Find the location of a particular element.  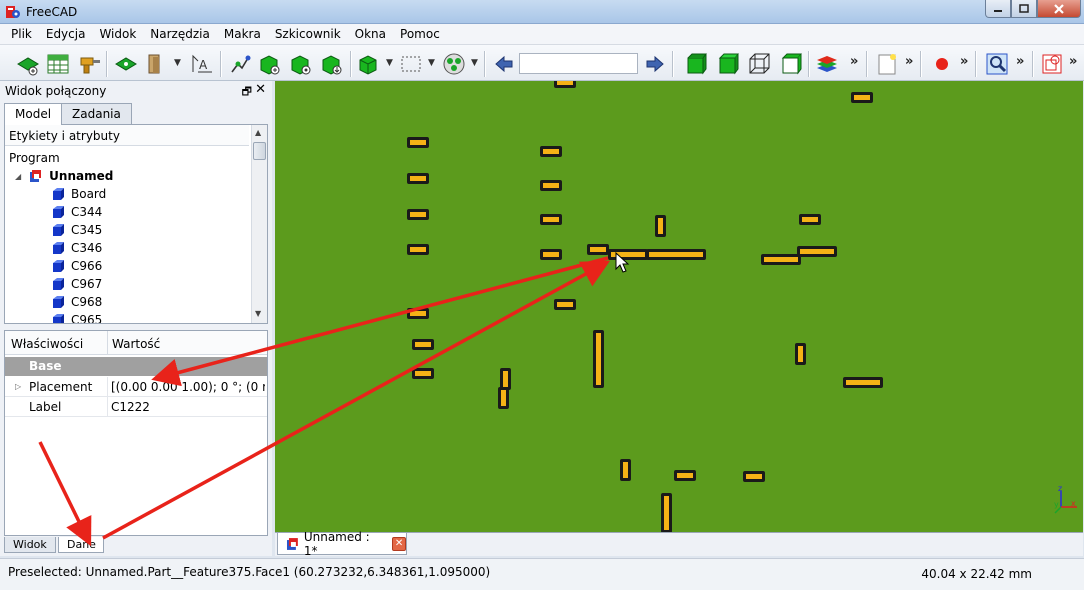

menu-pomoc: Pomoc is located at coordinates (420, 34).